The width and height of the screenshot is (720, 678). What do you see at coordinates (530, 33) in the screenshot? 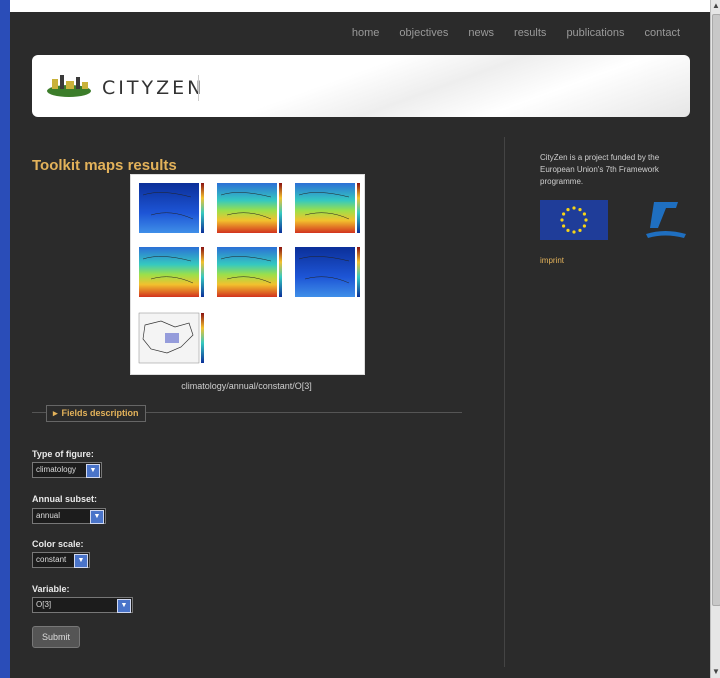
I see `nav-results: results` at bounding box center [530, 33].